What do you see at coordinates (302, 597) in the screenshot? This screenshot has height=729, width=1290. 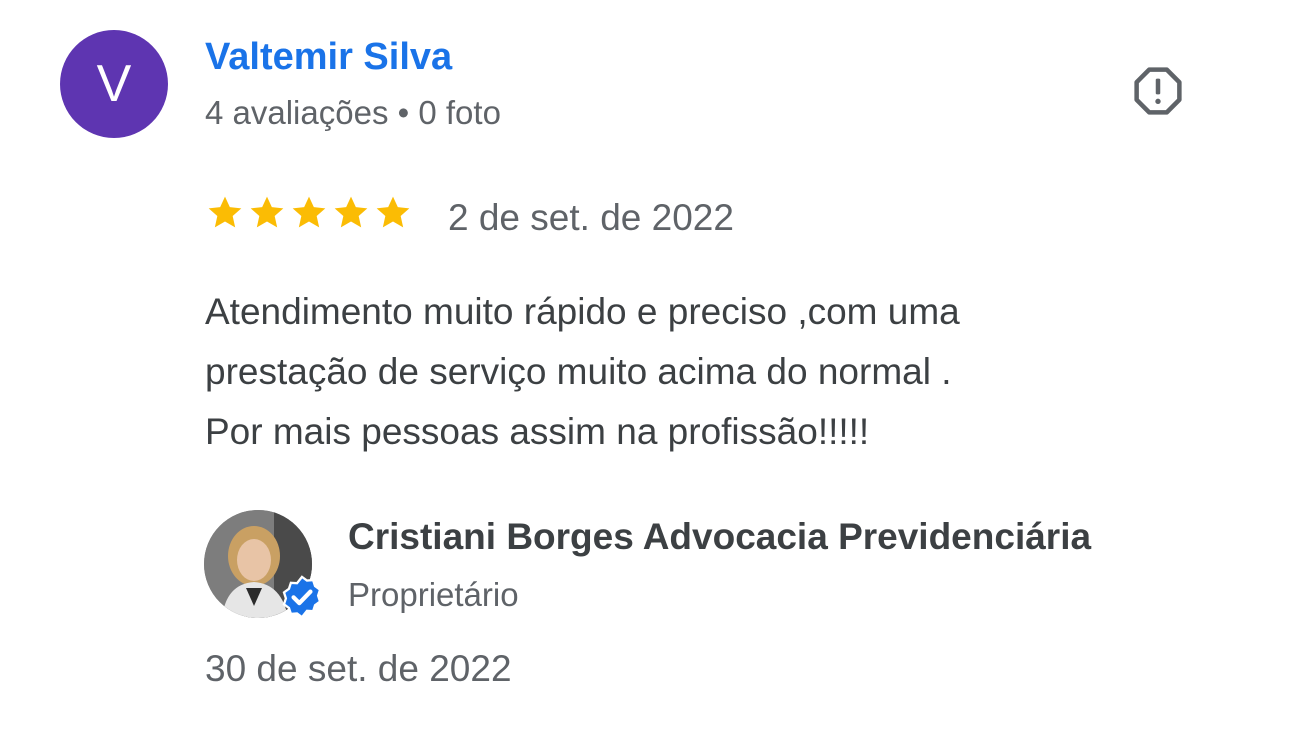 I see `verified-badge-icon` at bounding box center [302, 597].